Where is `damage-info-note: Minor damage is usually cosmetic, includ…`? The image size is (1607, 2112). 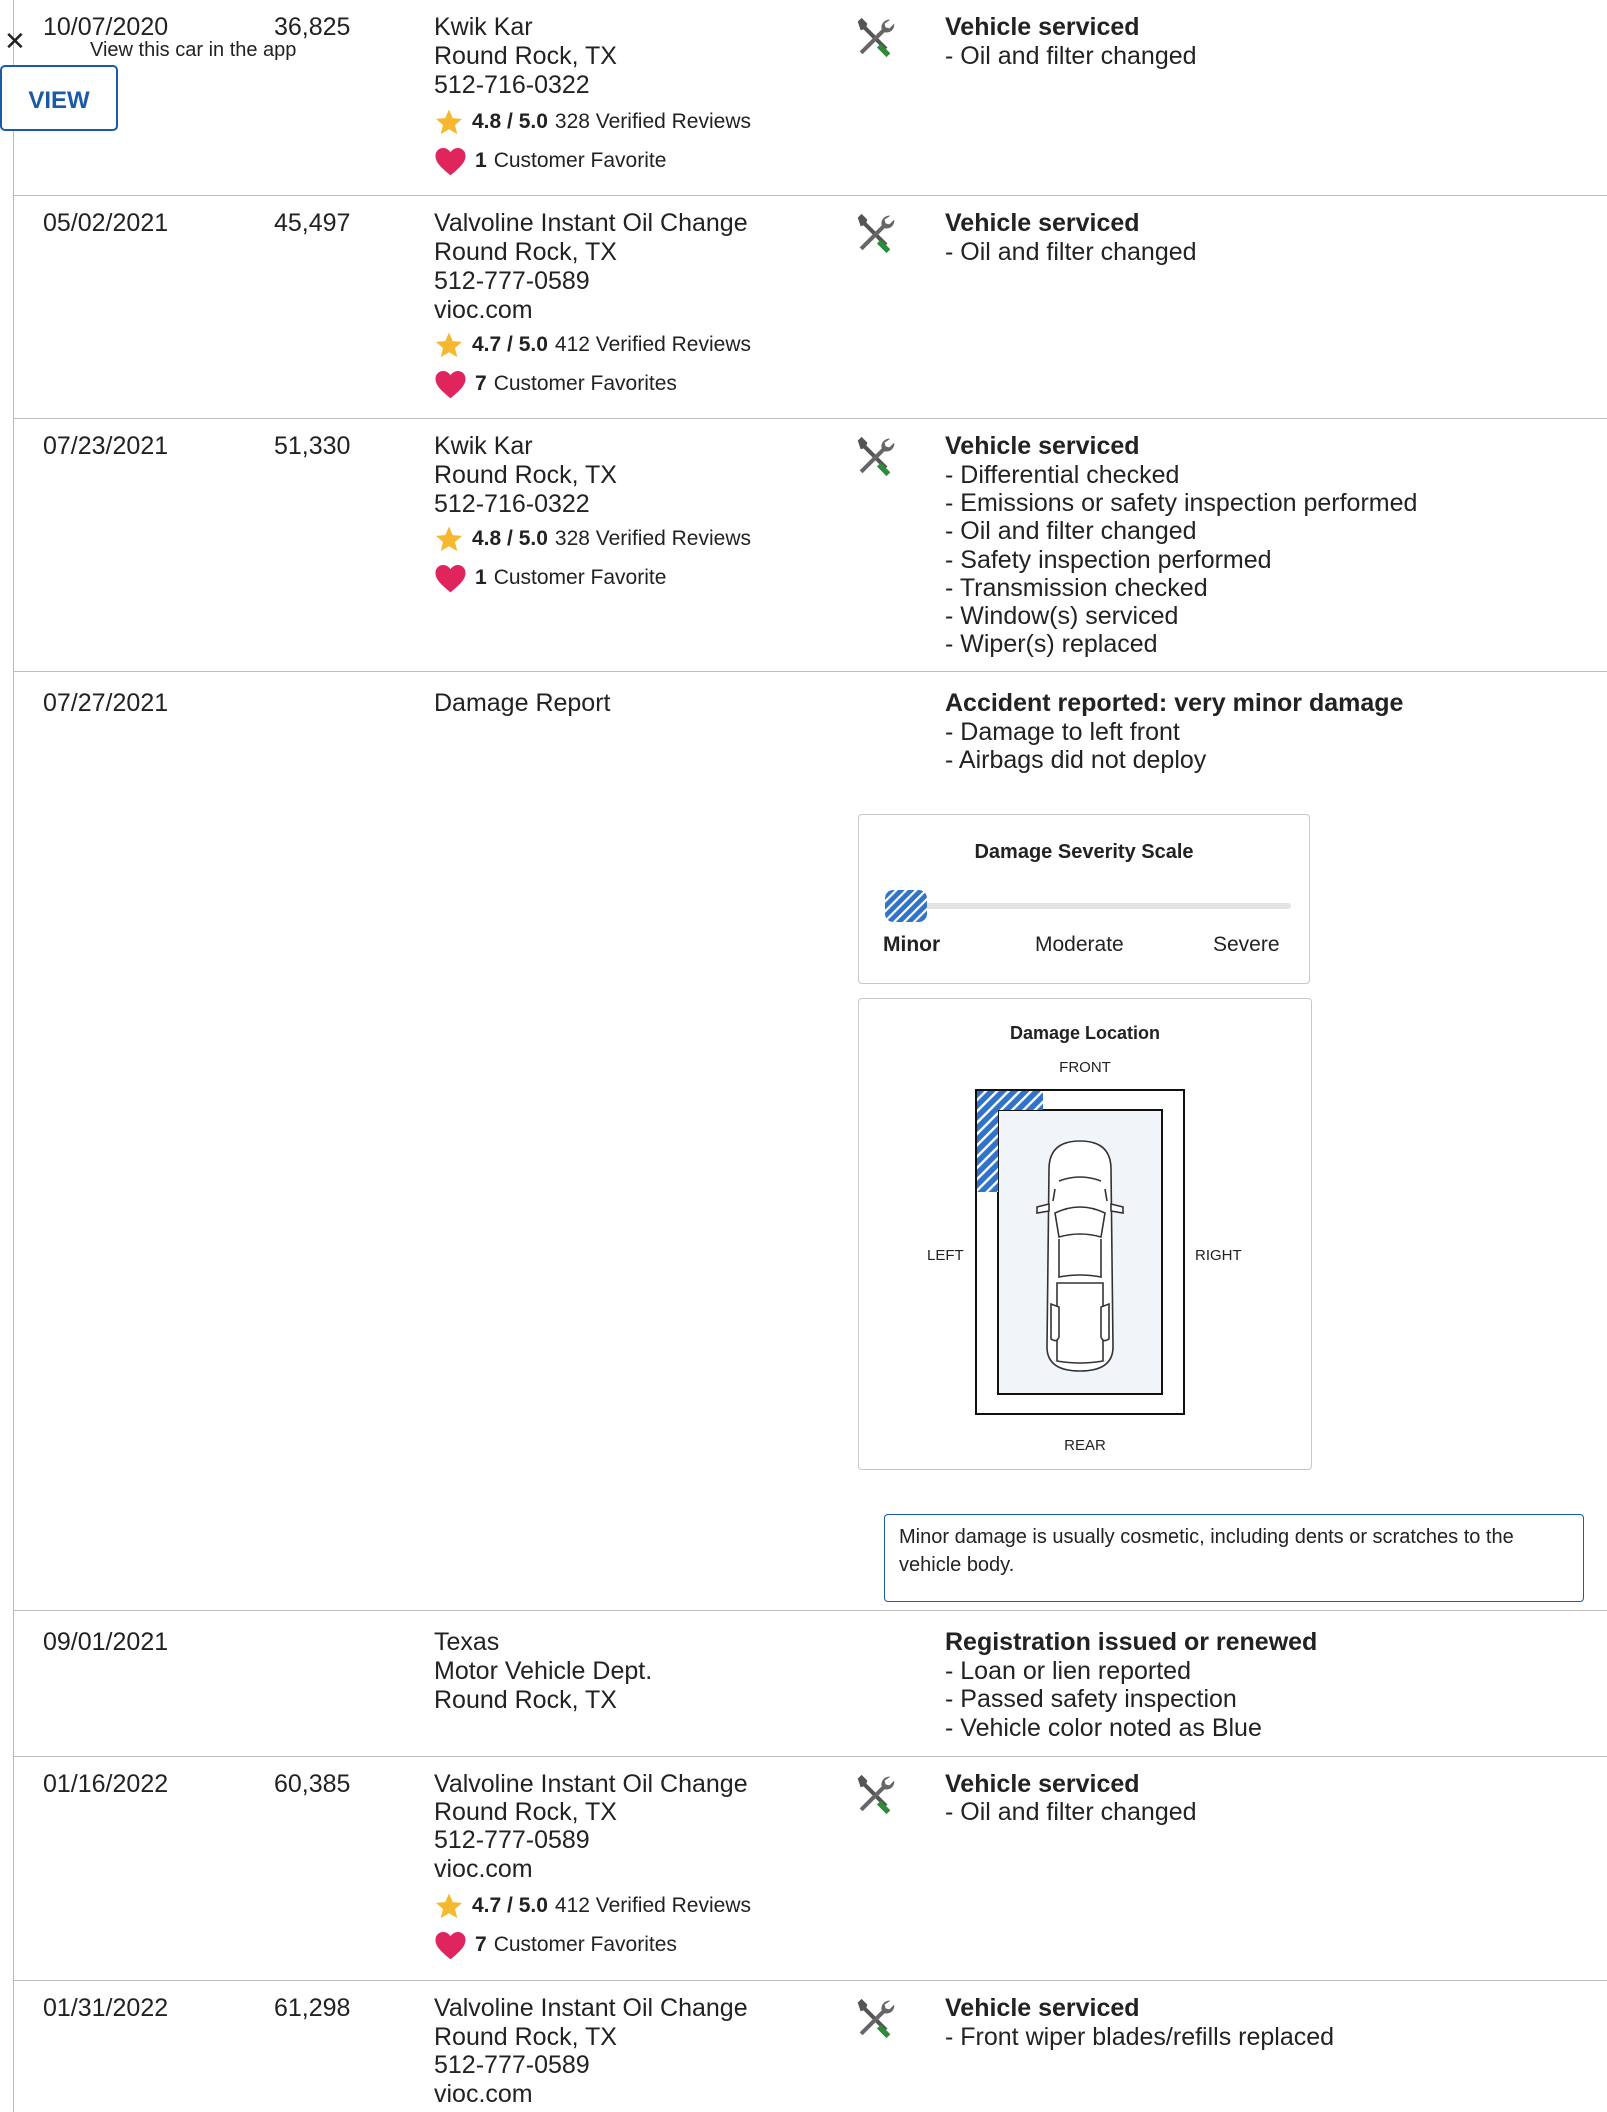 damage-info-note: Minor damage is usually cosmetic, includ… is located at coordinates (1234, 1558).